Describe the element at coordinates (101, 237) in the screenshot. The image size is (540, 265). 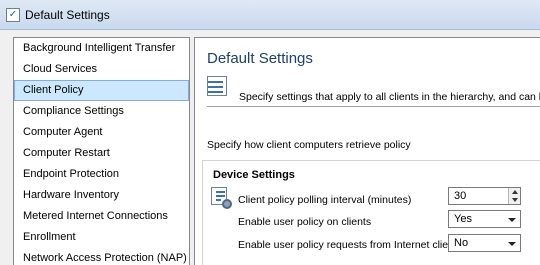
I see `sidebar-item-enrollment: Enrollment` at that location.